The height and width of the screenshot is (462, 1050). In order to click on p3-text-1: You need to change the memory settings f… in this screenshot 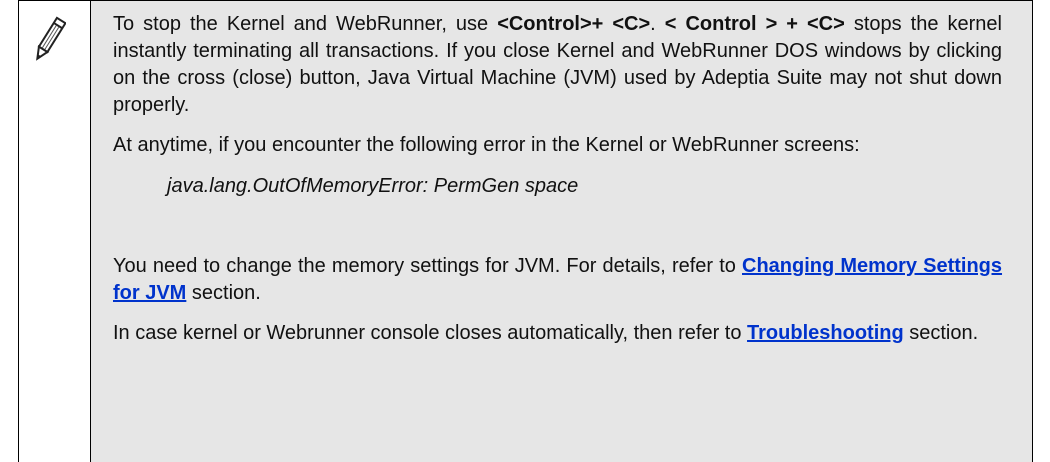, I will do `click(427, 266)`.